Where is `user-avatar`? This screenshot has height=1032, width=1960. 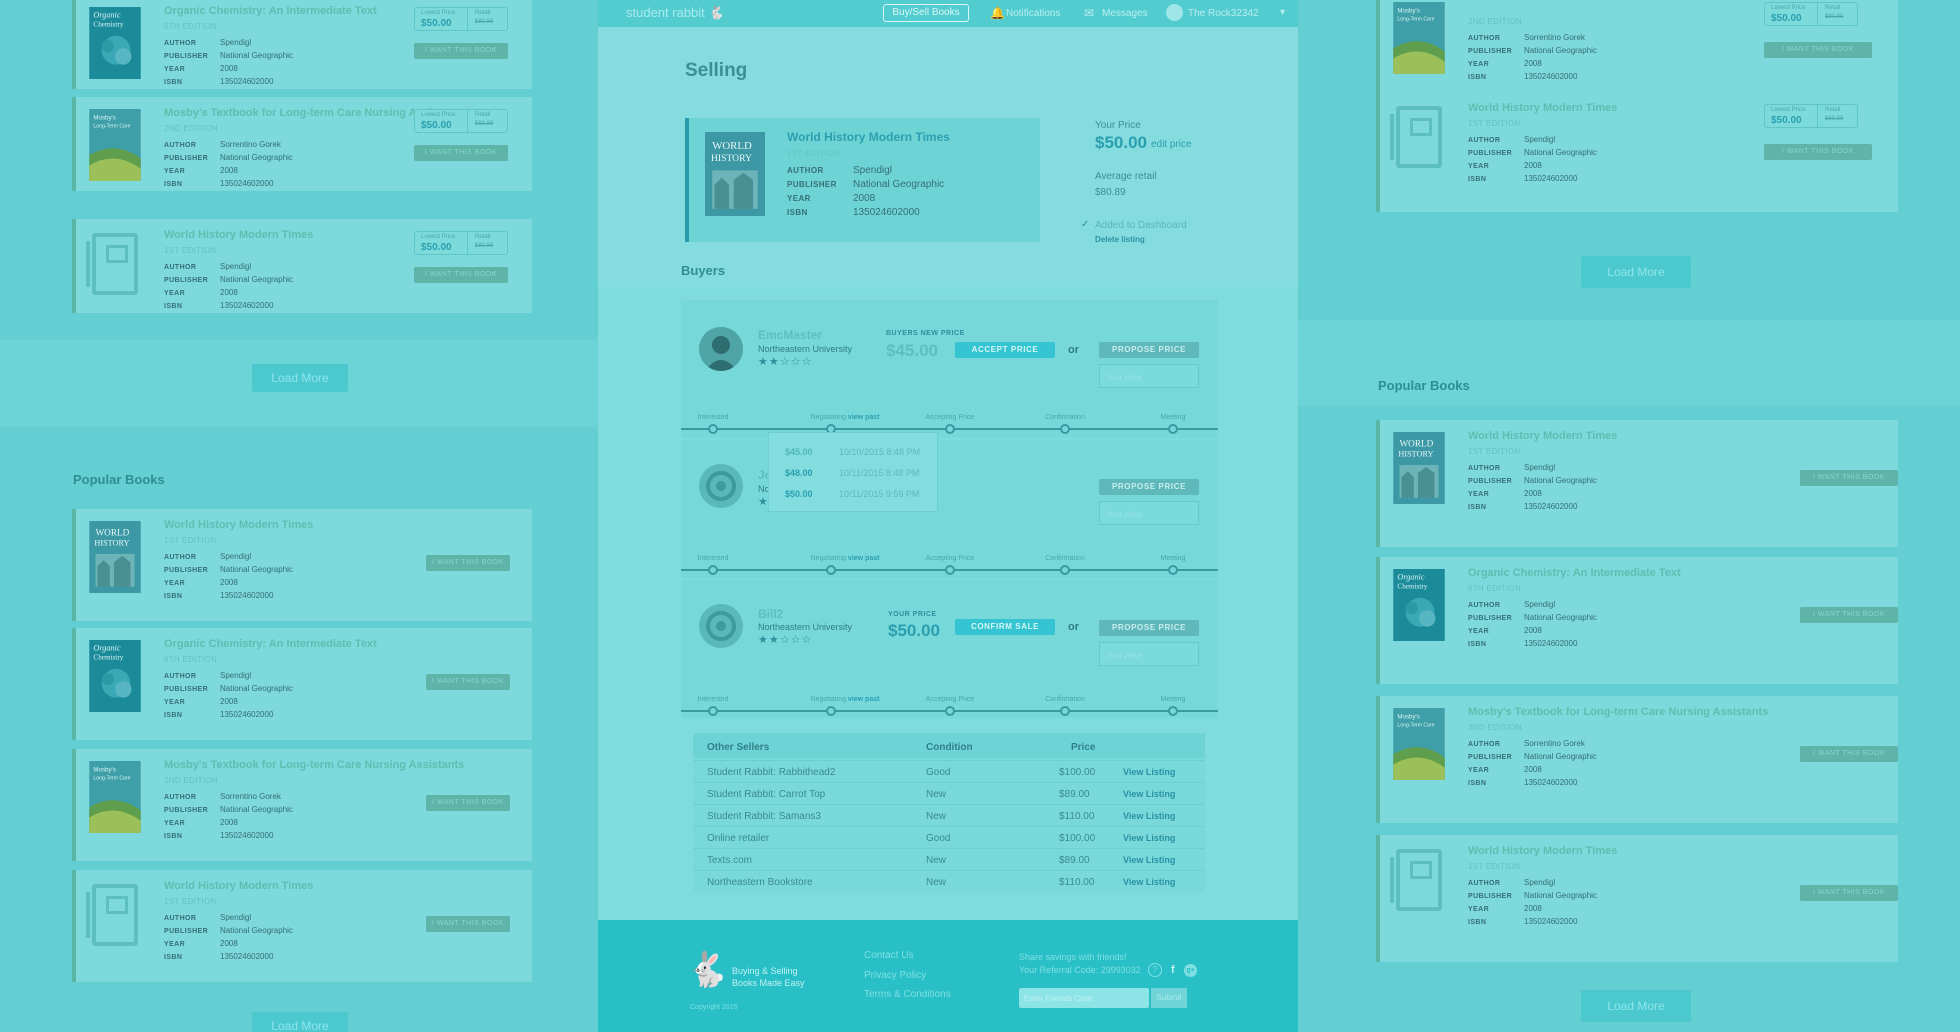
user-avatar is located at coordinates (1174, 12).